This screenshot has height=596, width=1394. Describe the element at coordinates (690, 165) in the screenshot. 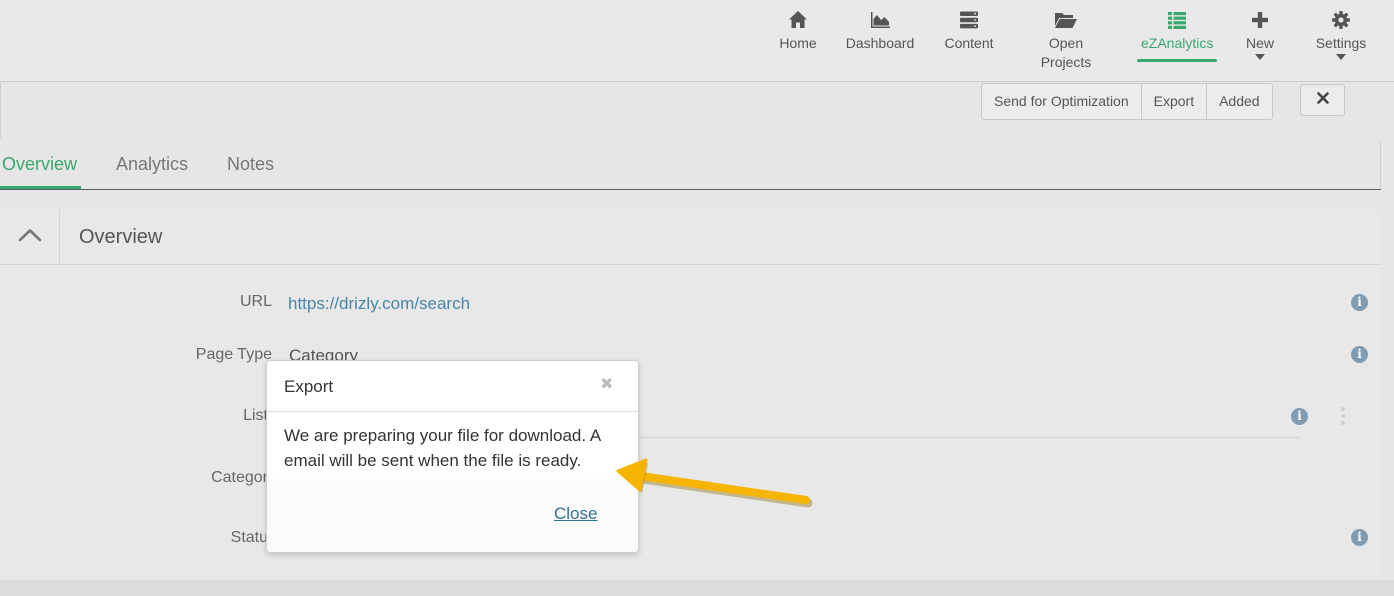

I see `tab-bar: Overview Analytics Notes` at that location.